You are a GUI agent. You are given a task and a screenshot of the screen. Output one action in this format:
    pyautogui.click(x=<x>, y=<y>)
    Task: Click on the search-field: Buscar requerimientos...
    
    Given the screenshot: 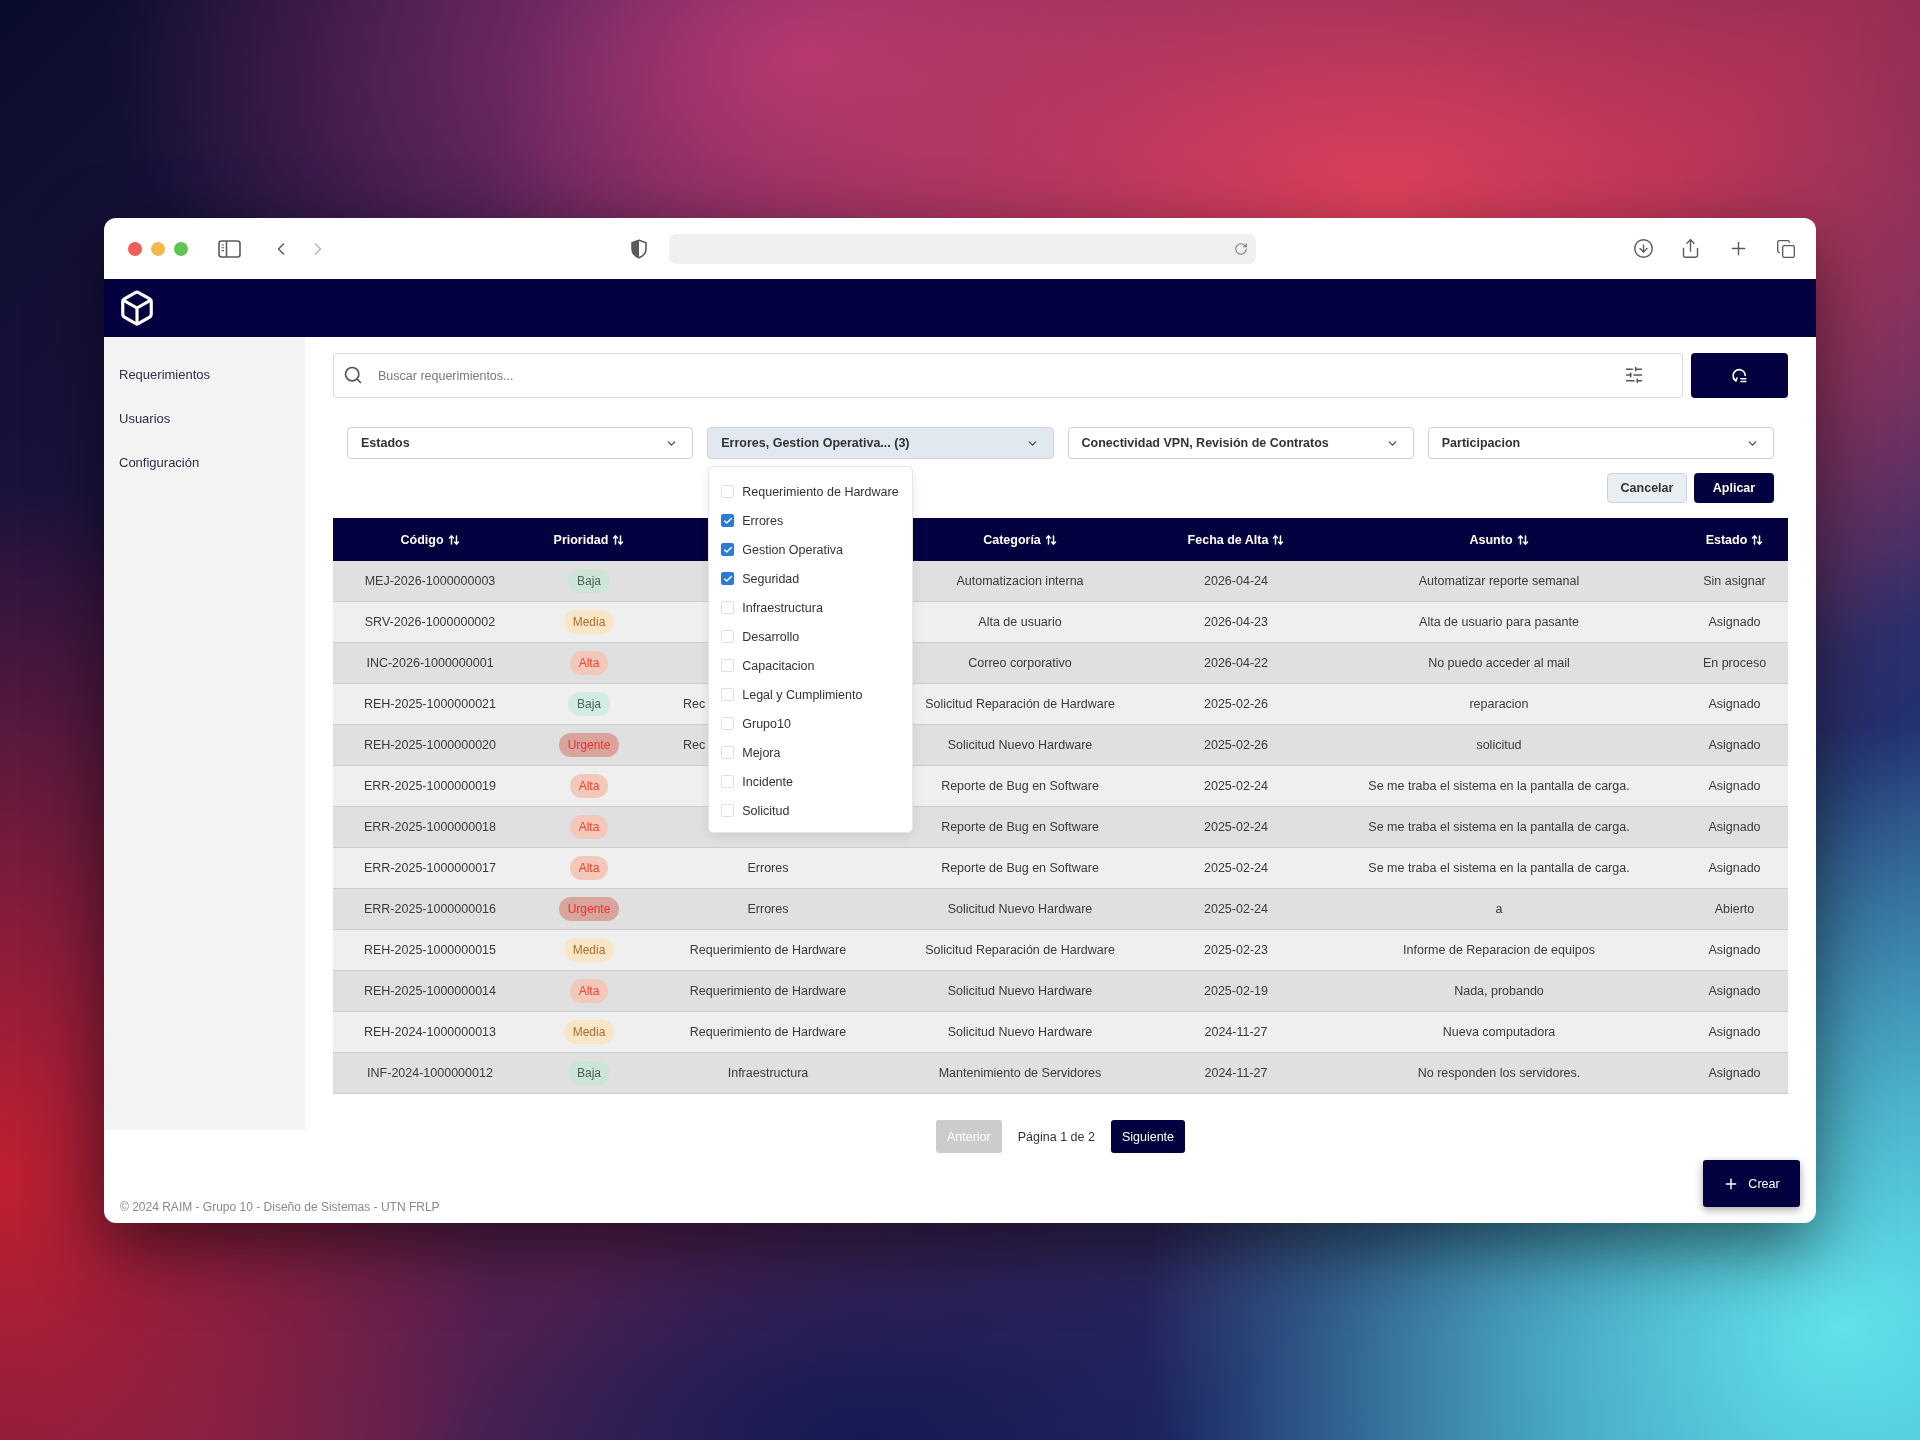 What is the action you would take?
    pyautogui.click(x=1008, y=375)
    